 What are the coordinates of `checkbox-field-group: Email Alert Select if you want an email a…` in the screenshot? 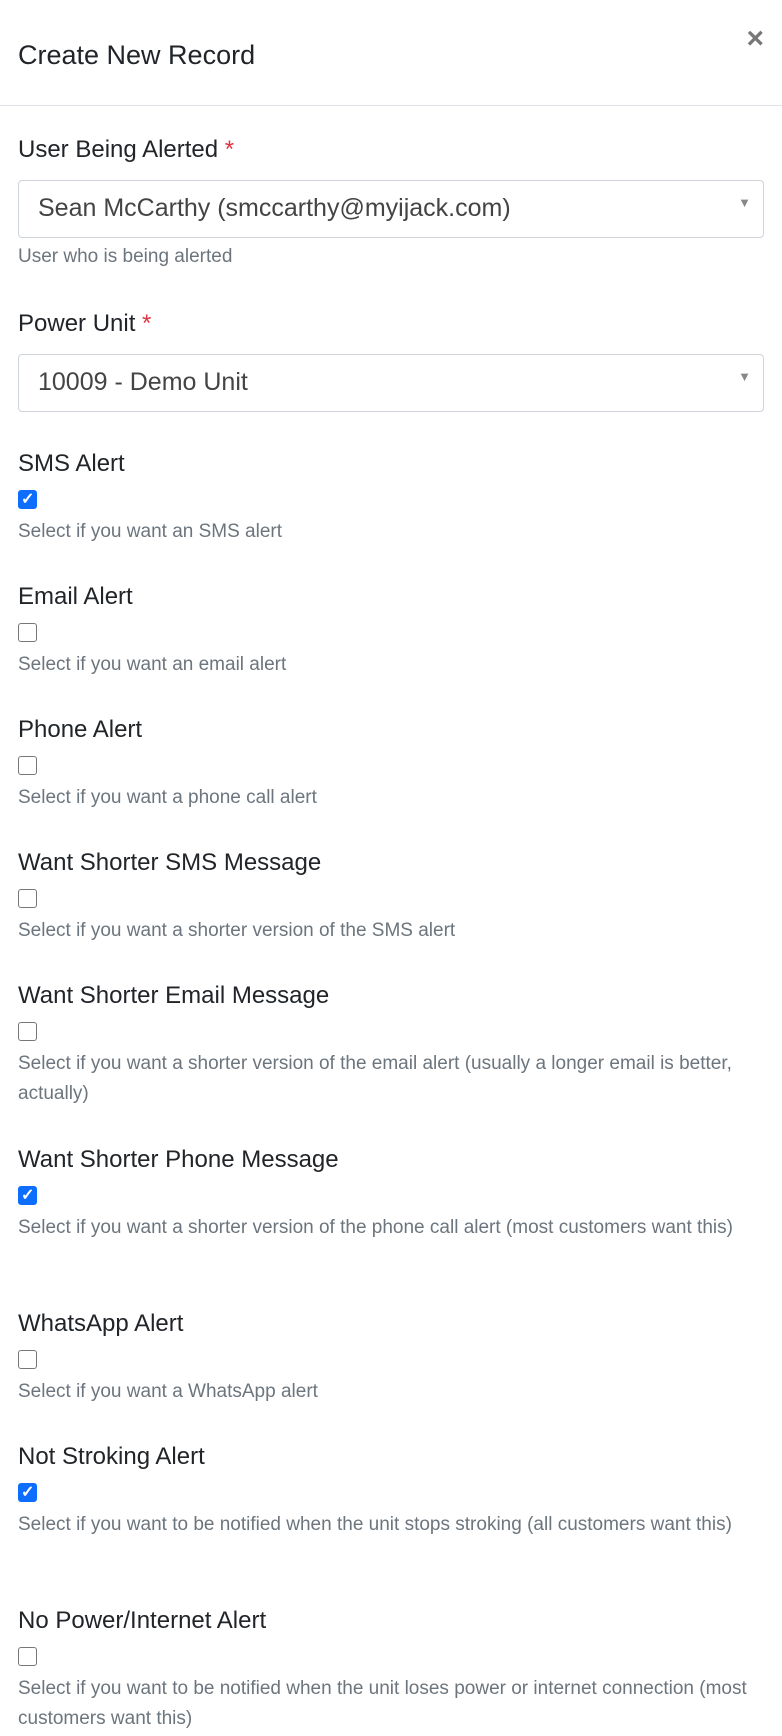 It's located at (391, 631).